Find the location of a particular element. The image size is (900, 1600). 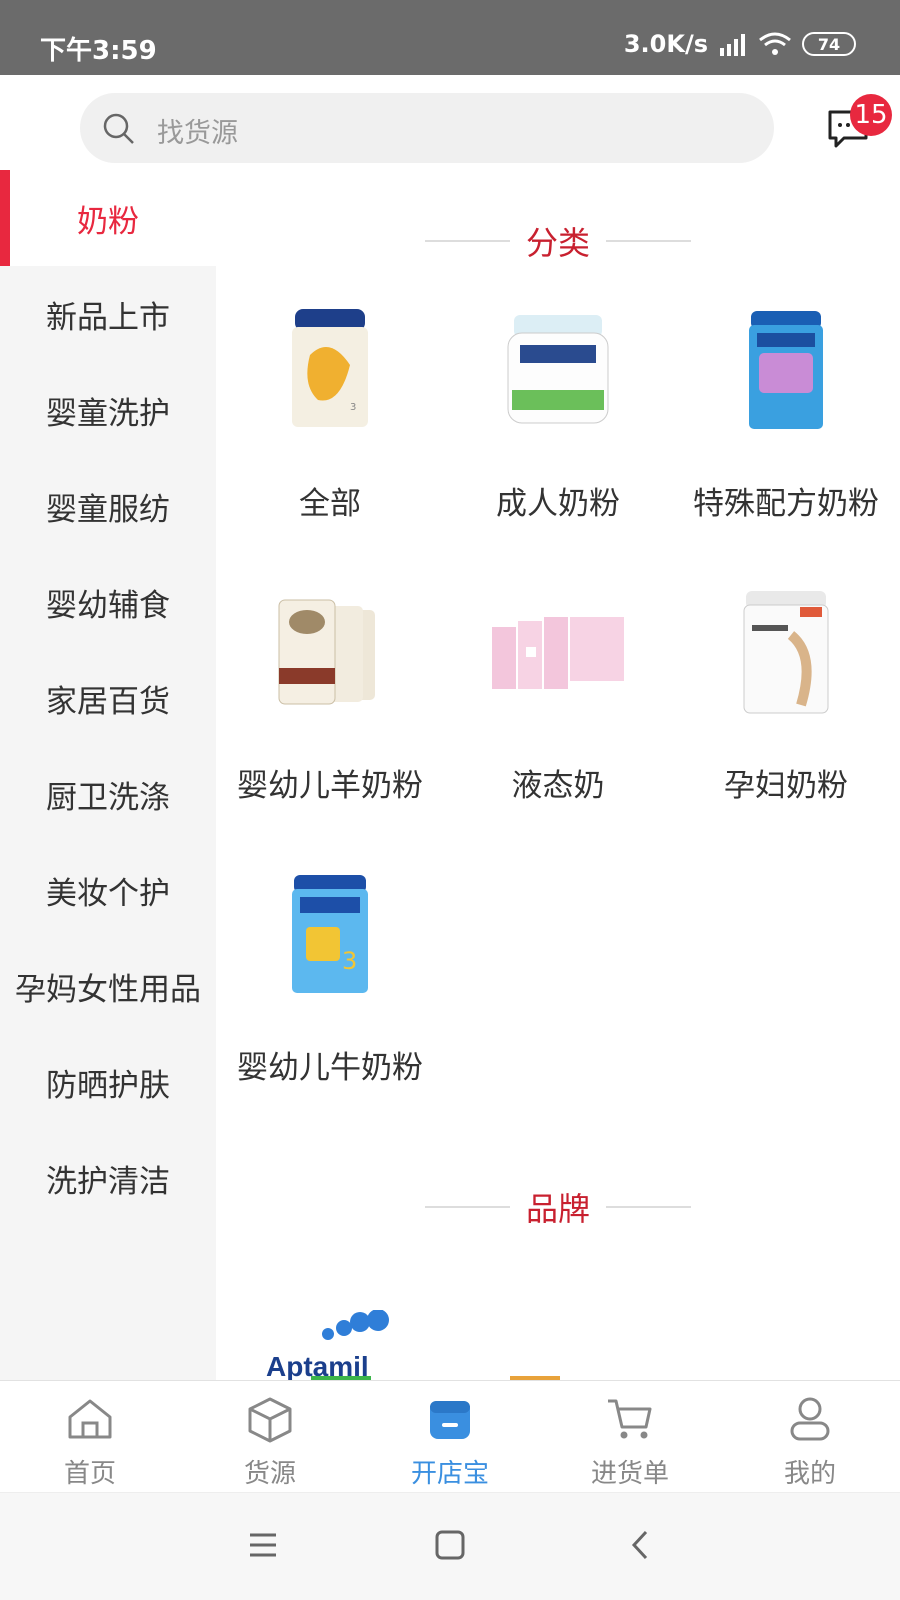

category-special-formula: 特殊配方奶粉 is located at coordinates (786, 431).